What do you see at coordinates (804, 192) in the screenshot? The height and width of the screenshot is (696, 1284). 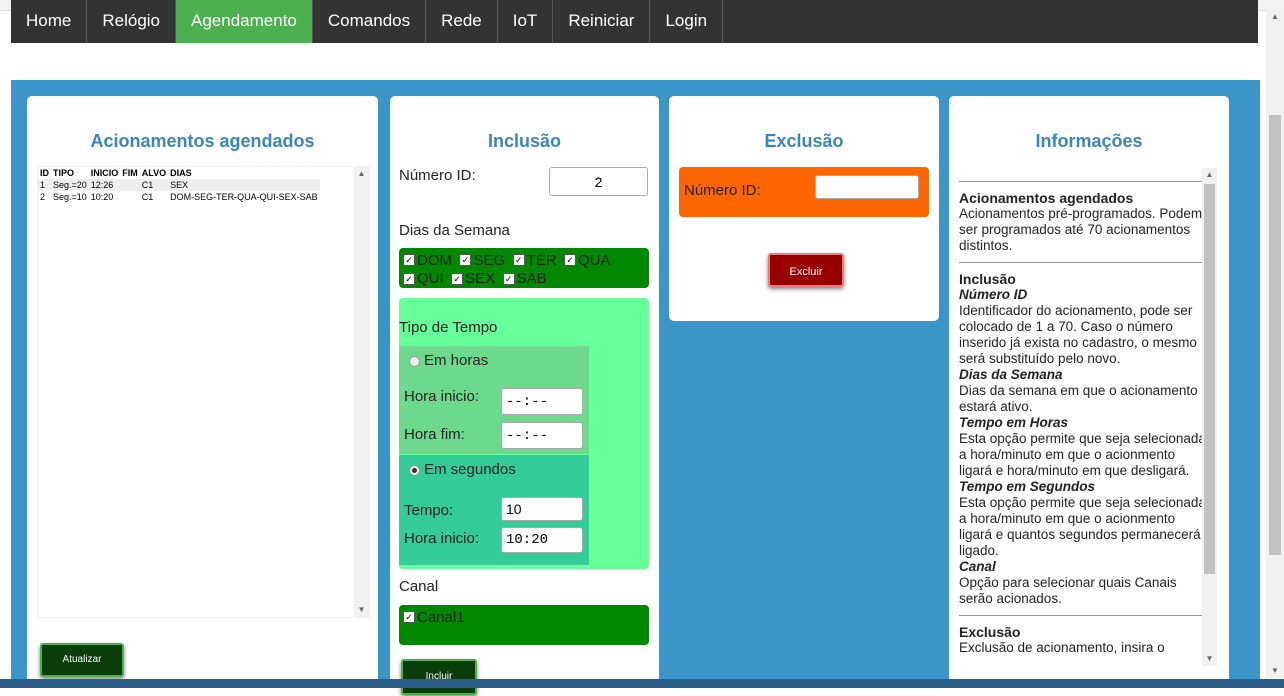 I see `exclusion-id-box: Número ID:` at bounding box center [804, 192].